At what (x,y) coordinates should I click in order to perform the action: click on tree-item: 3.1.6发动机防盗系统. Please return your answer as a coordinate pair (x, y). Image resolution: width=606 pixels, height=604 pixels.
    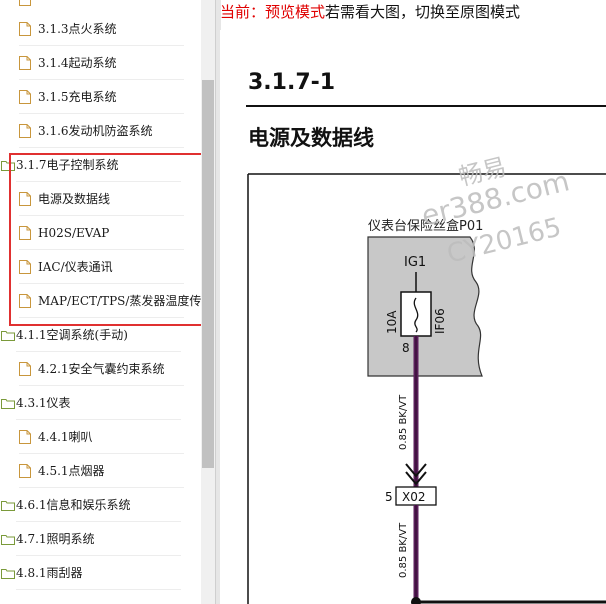
    Looking at the image, I should click on (100, 131).